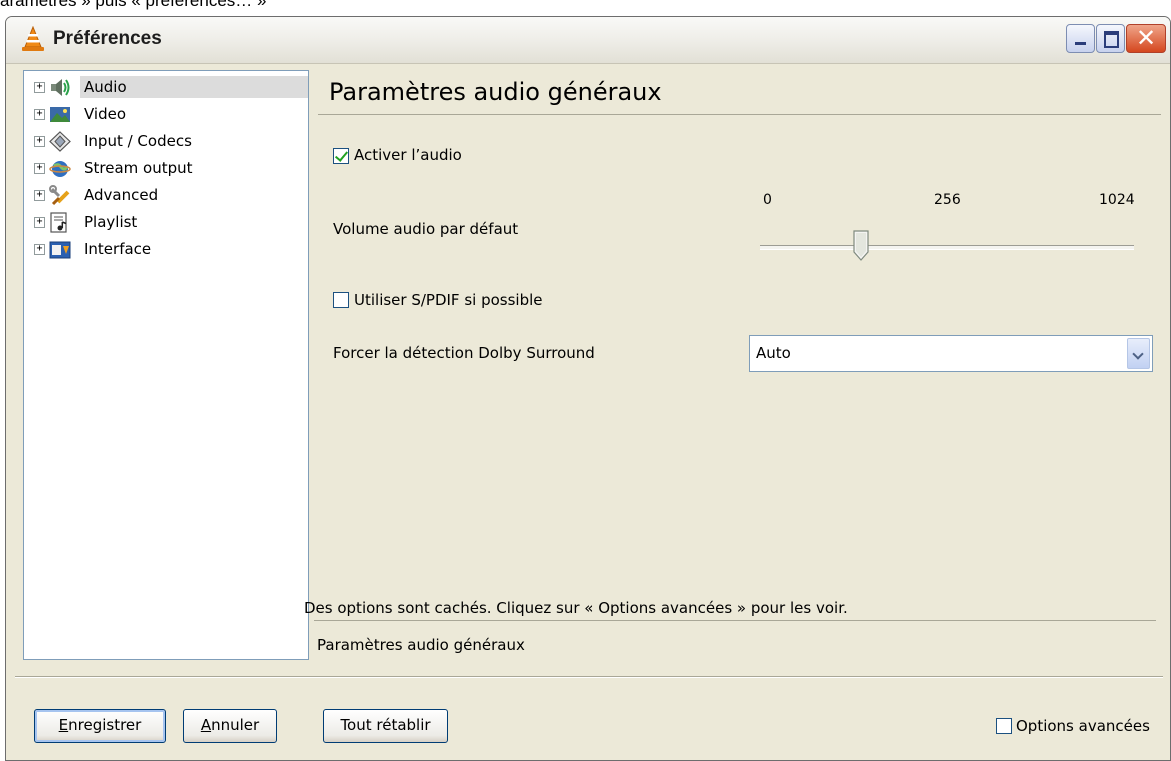  I want to click on tree-item-input-codecs: + Input / Codecs, so click(165, 141).